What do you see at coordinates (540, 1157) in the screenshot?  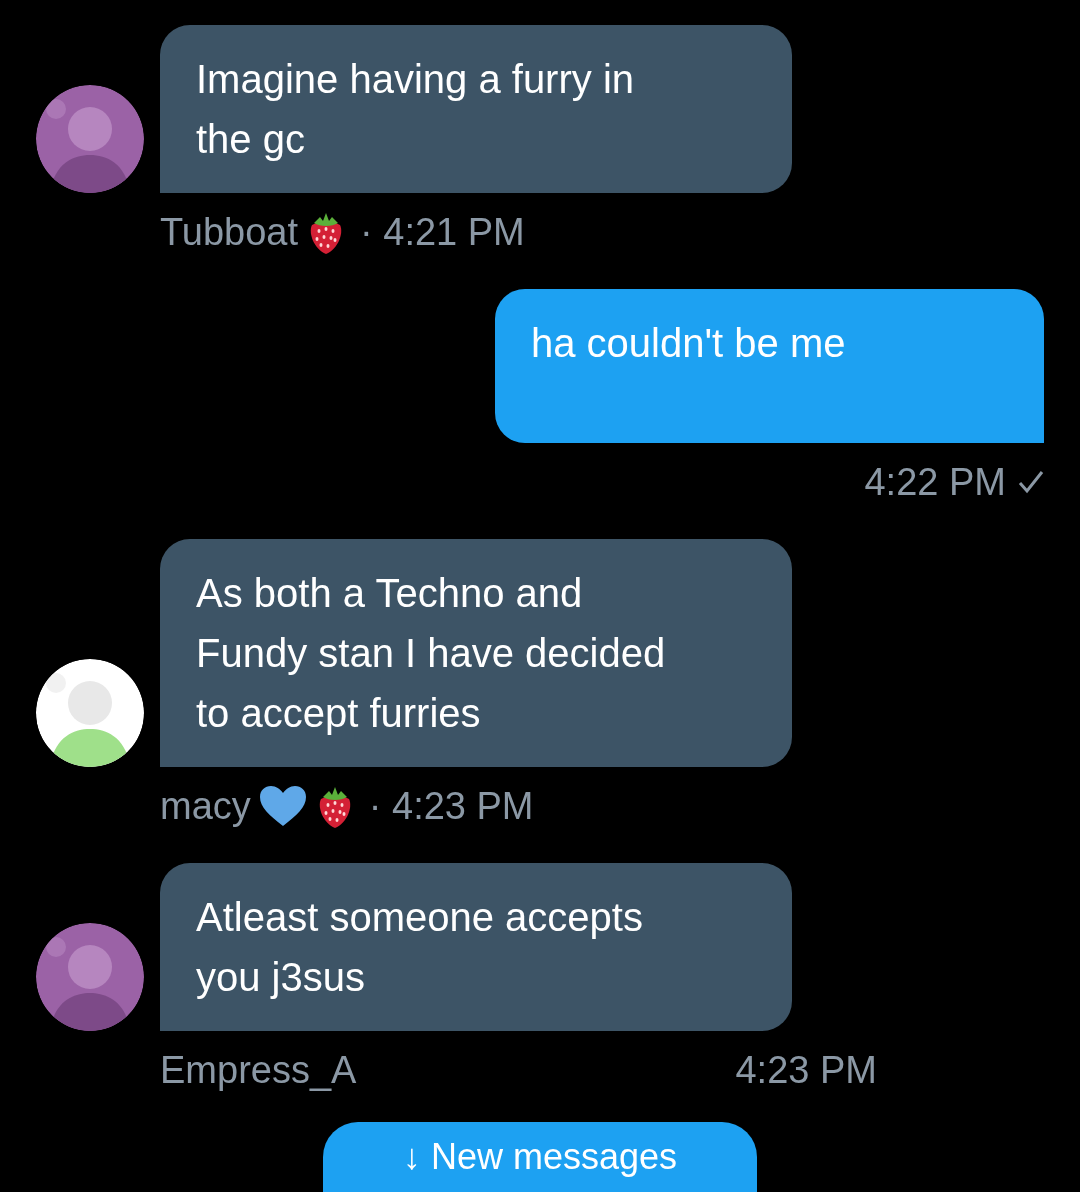 I see `new-messages-button: ↓ New messages` at bounding box center [540, 1157].